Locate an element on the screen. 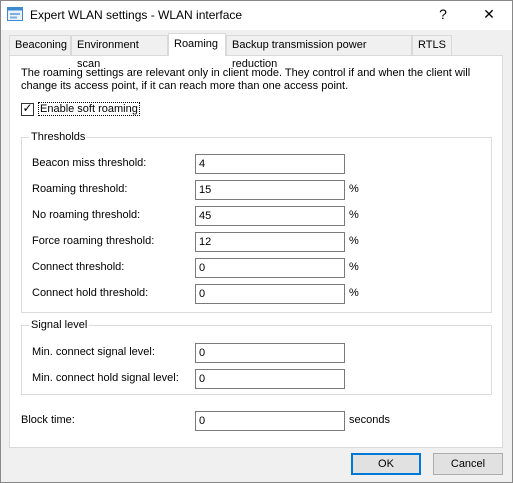  tab-backup-transmission-power-reduction: Backup transmission power reduction is located at coordinates (319, 52).